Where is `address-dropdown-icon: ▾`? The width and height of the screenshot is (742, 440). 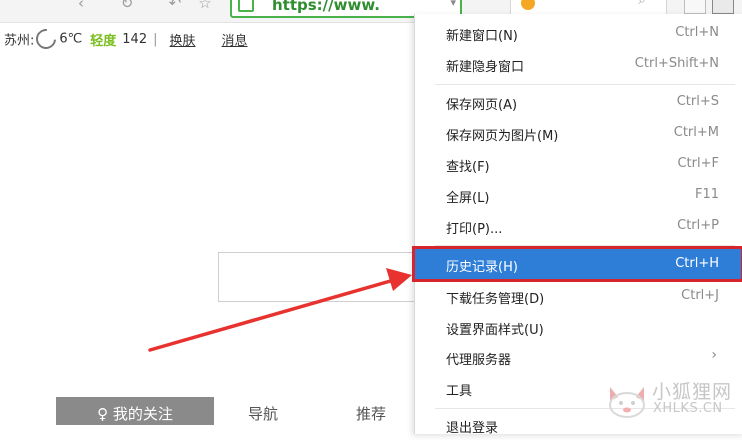 address-dropdown-icon: ▾ is located at coordinates (453, 4).